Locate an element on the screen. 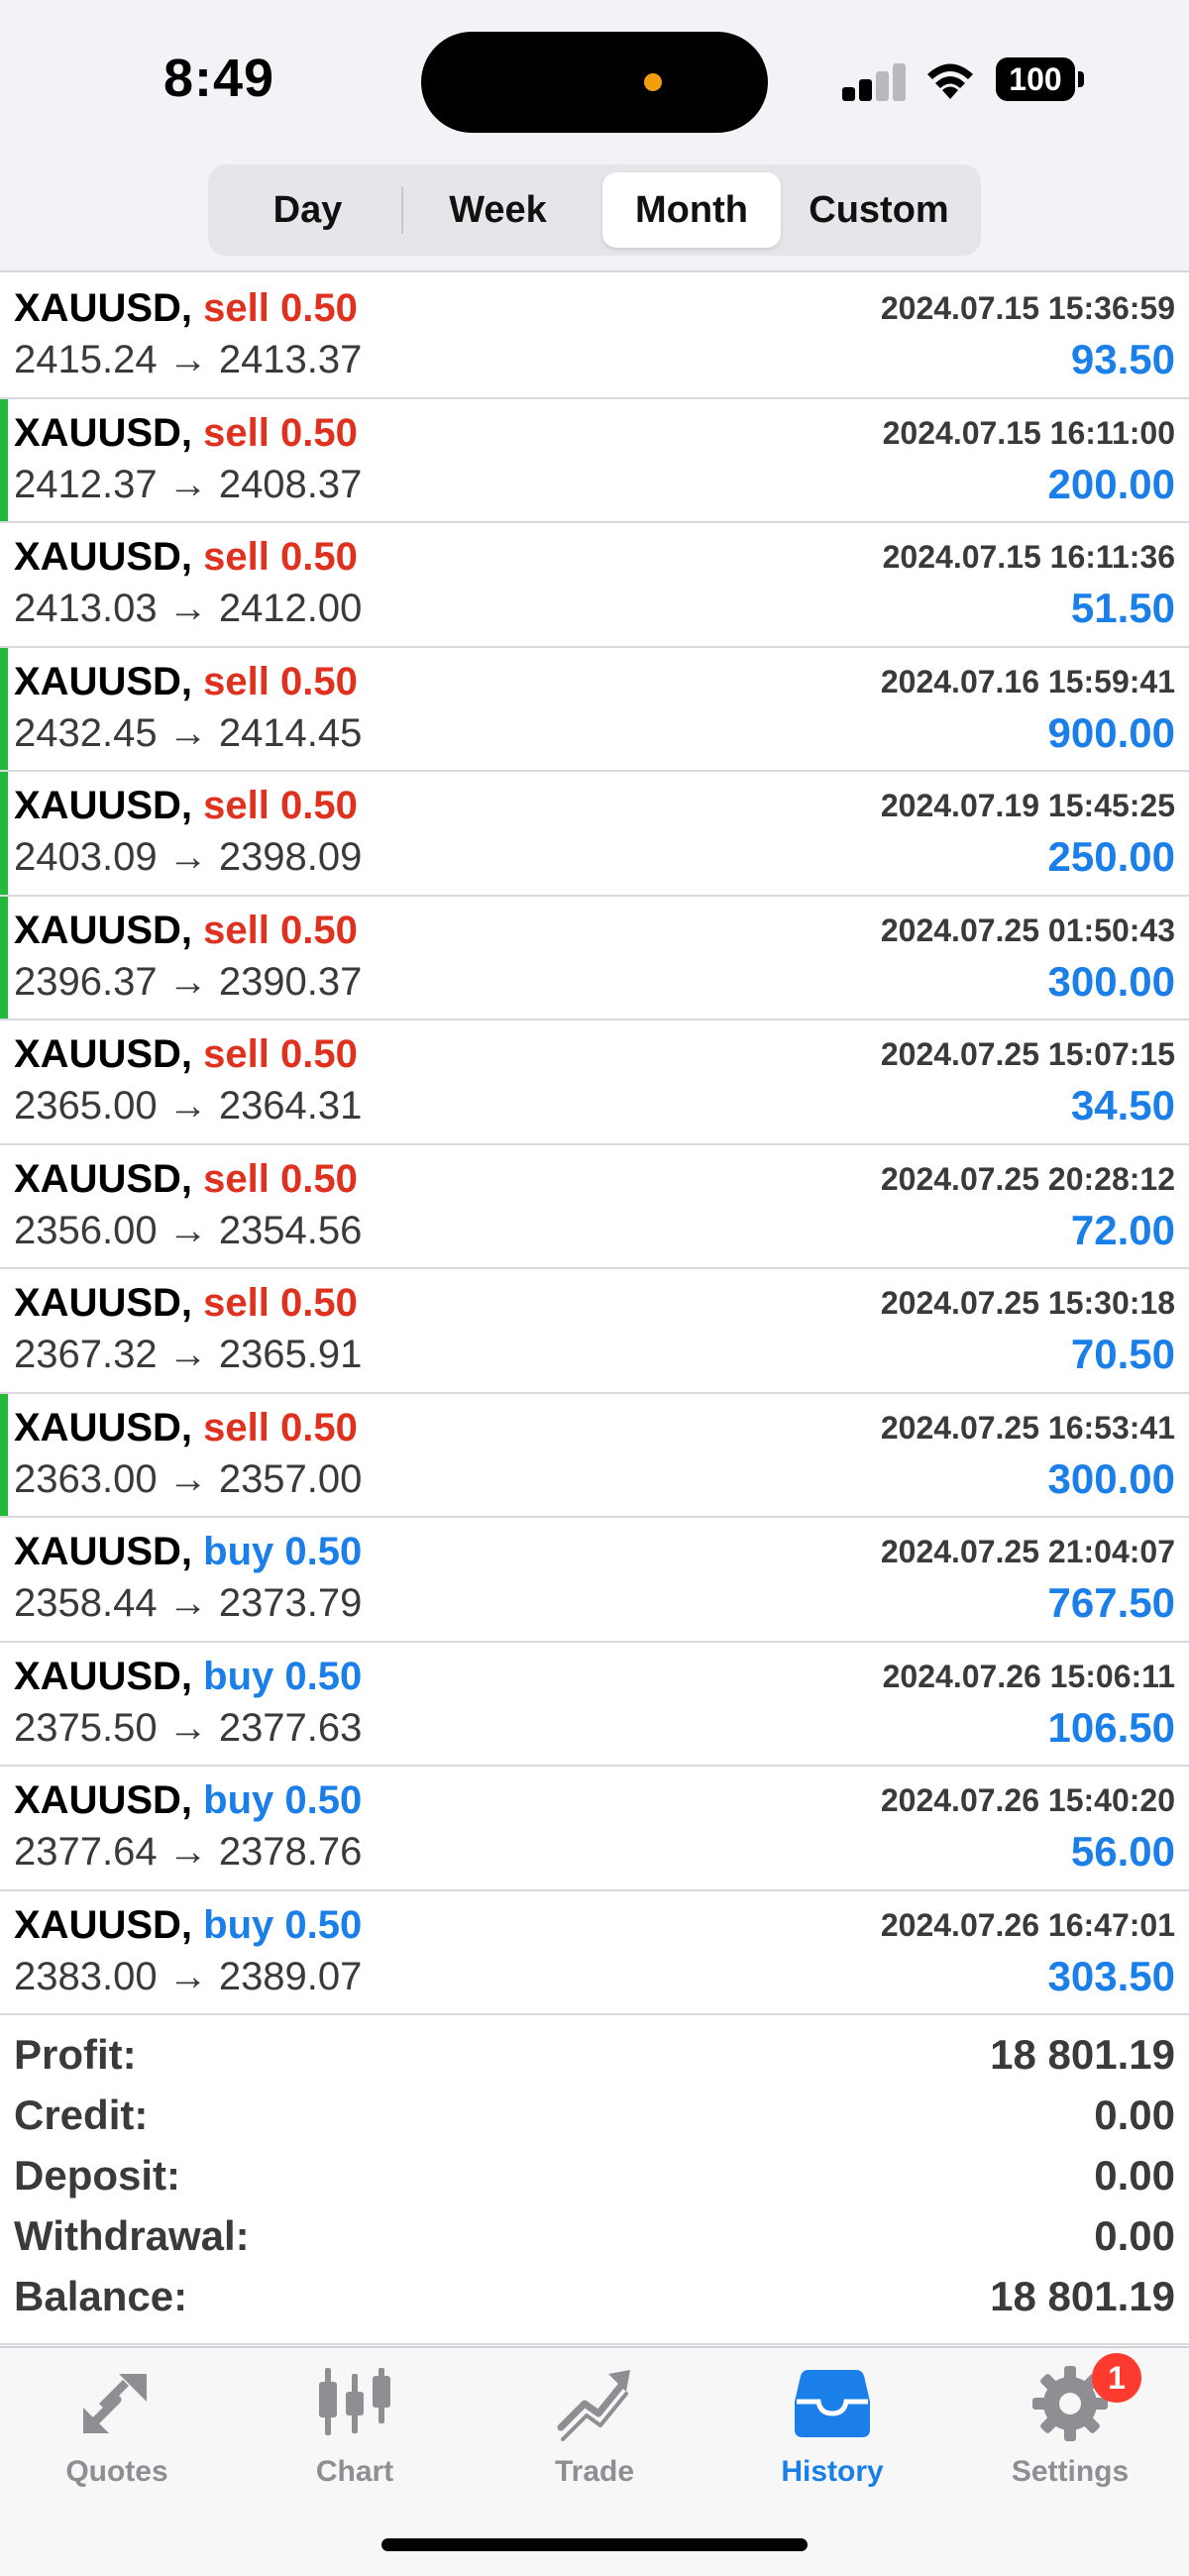 This screenshot has height=2576, width=1189. tab-custom: Custom is located at coordinates (879, 210).